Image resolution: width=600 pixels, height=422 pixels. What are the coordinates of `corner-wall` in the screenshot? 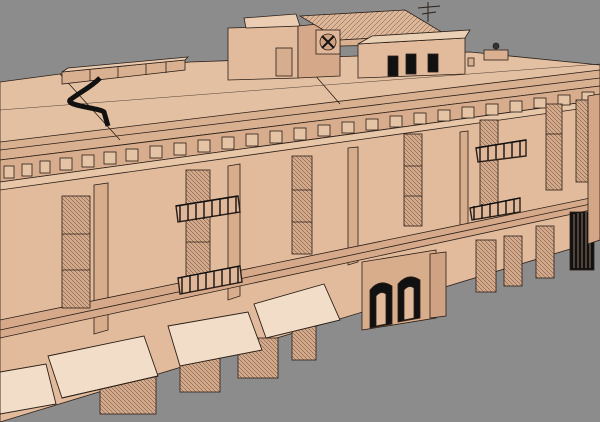 It's located at (593, 169).